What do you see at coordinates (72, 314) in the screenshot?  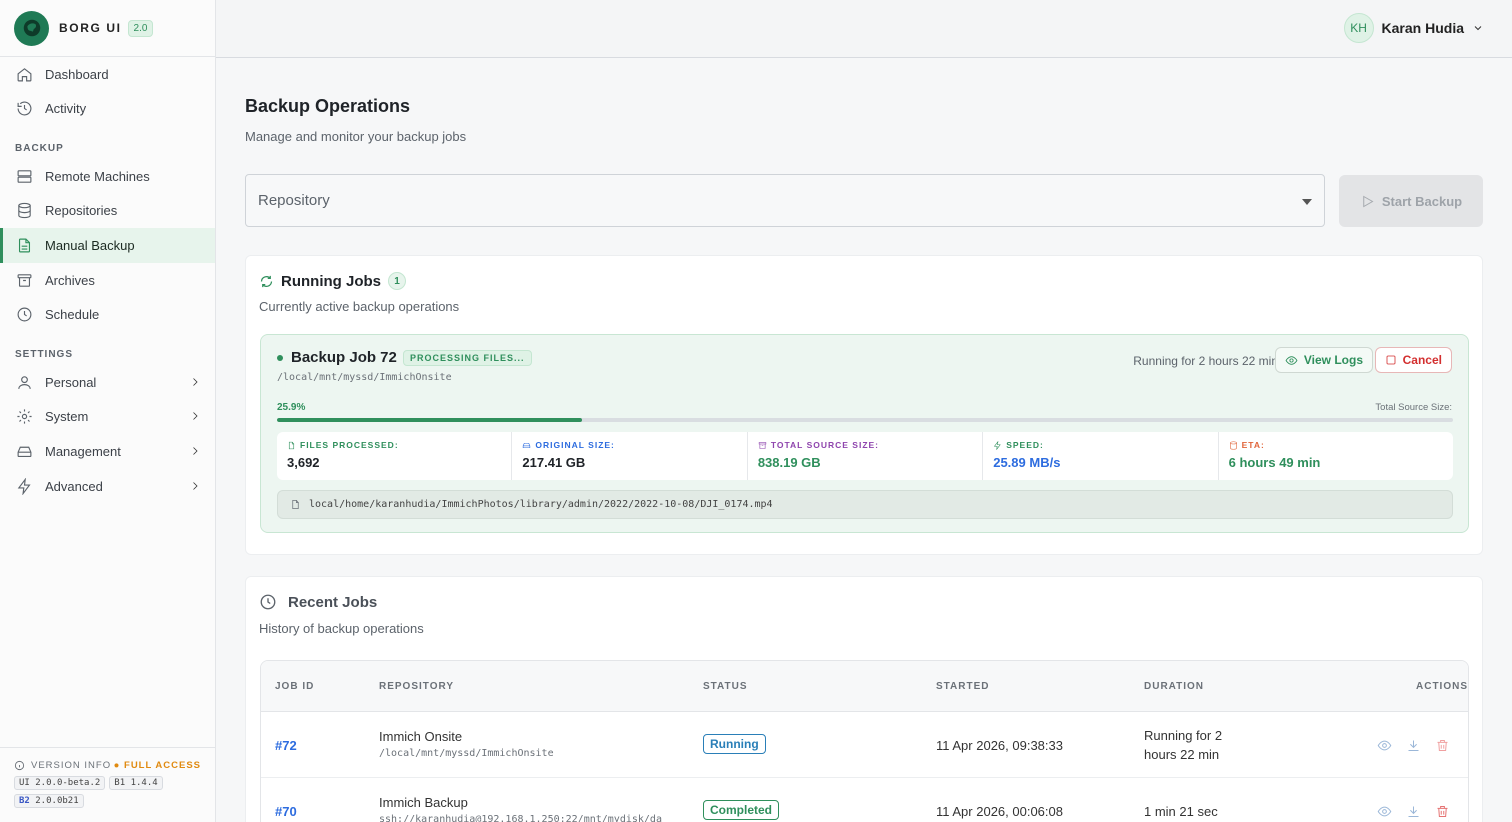 I see `sidebar-item-label: Schedule` at bounding box center [72, 314].